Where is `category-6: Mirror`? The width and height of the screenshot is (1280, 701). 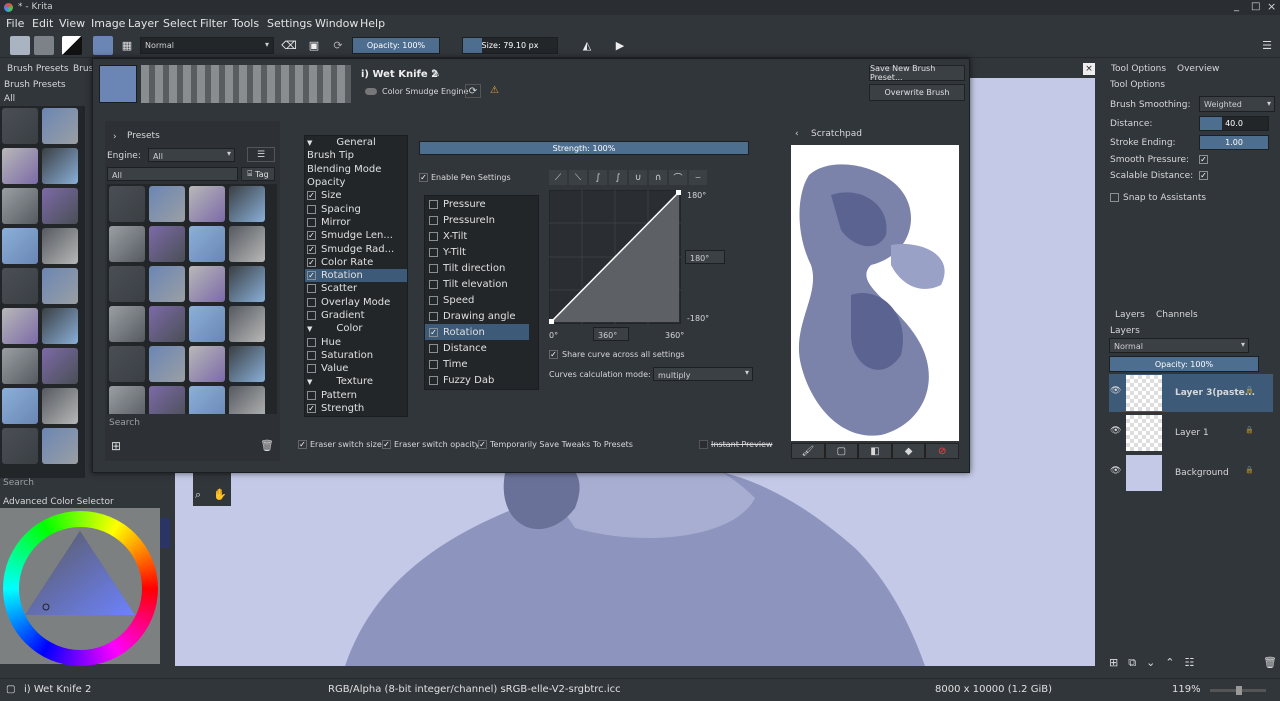
category-6: Mirror is located at coordinates (356, 222).